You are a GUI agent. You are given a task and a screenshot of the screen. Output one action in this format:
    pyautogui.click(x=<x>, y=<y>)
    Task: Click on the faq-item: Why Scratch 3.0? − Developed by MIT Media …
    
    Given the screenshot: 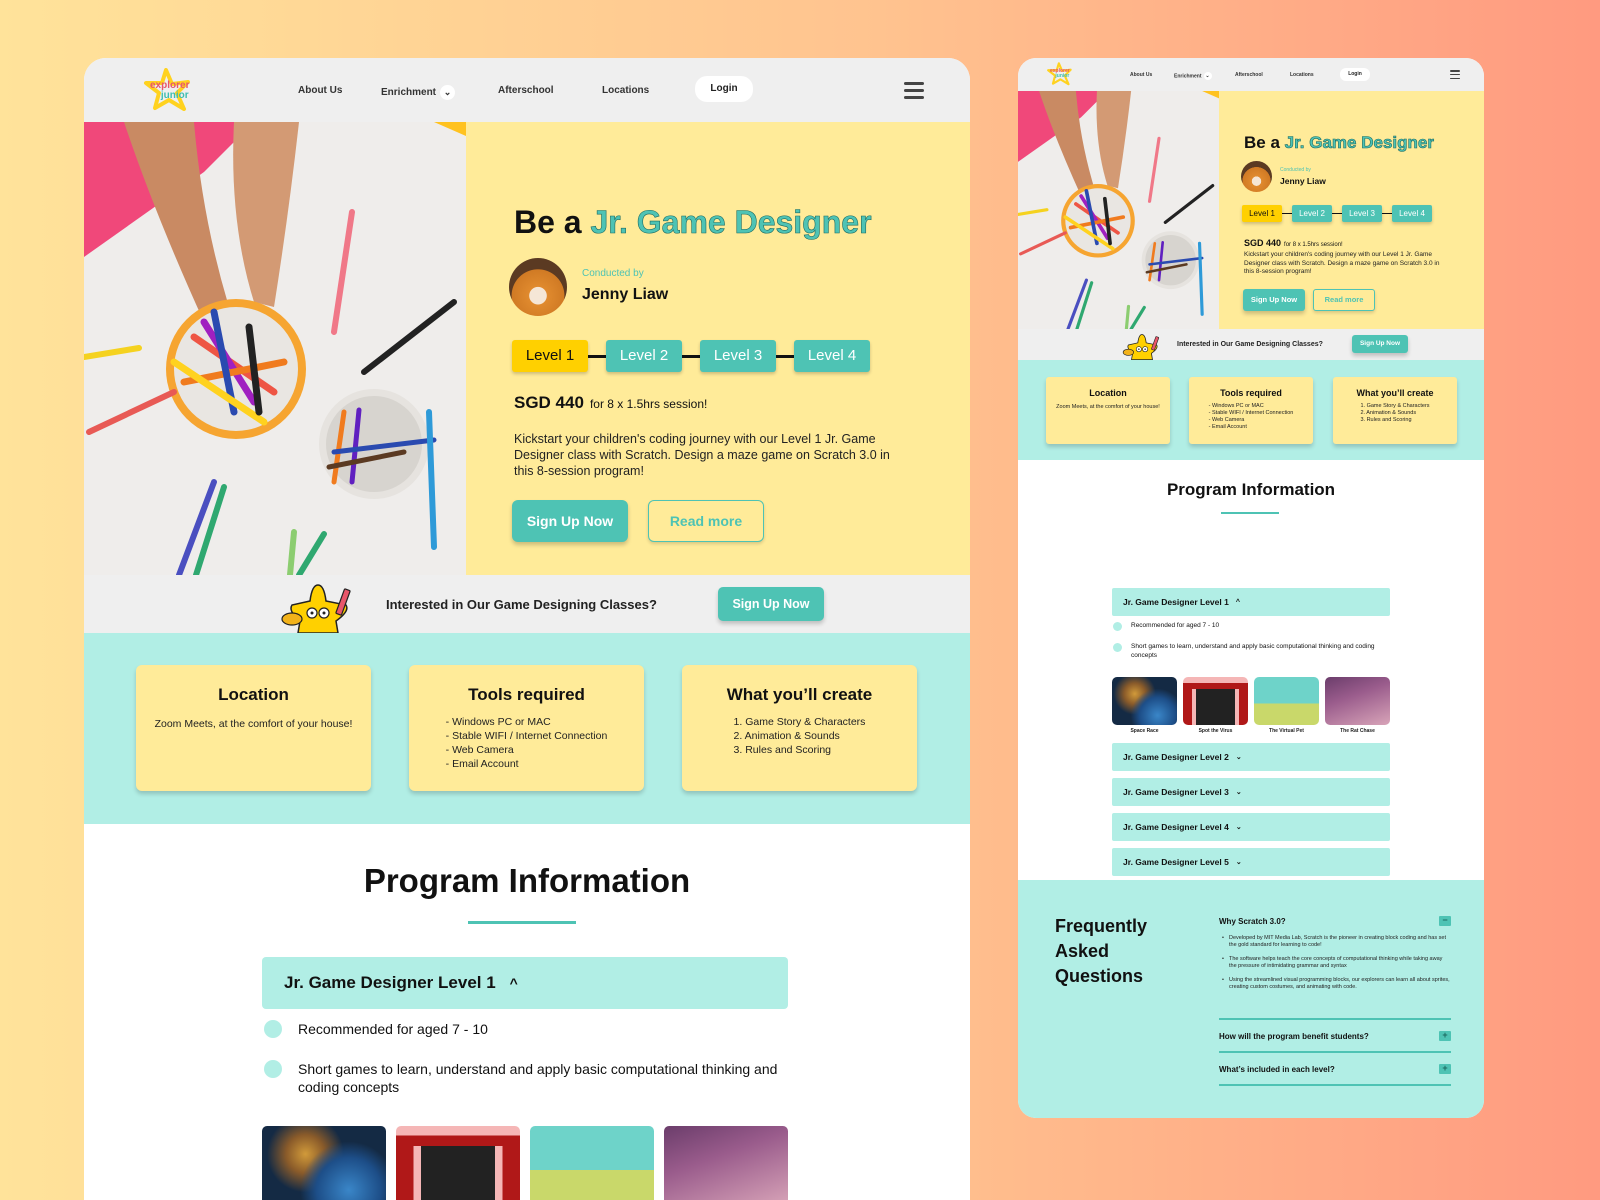 What is the action you would take?
    pyautogui.click(x=1335, y=957)
    